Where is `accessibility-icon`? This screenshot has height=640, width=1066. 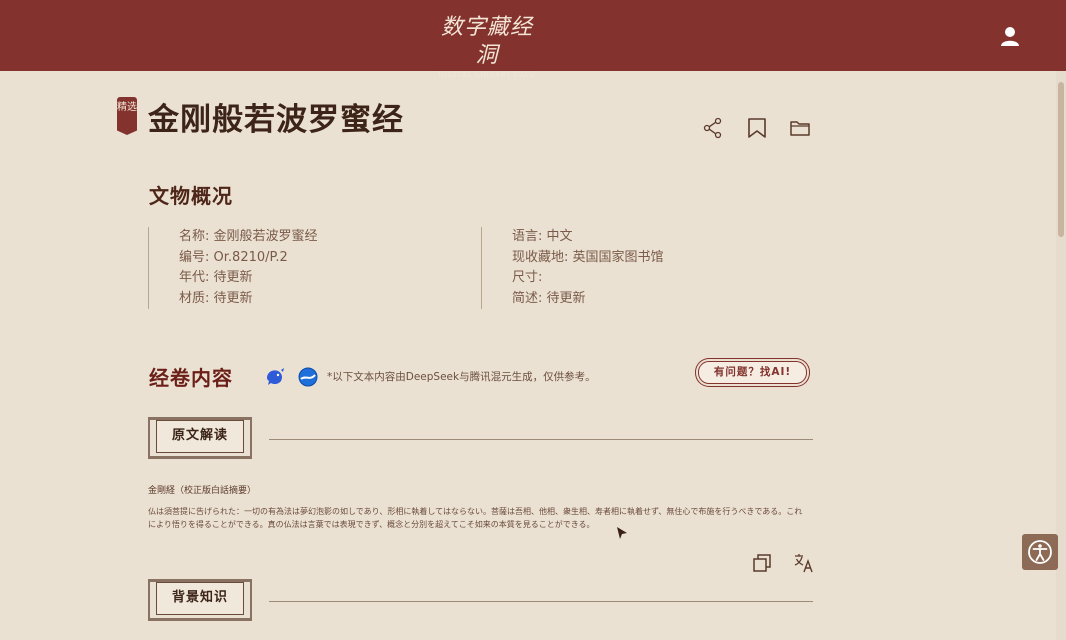
accessibility-icon is located at coordinates (1040, 552).